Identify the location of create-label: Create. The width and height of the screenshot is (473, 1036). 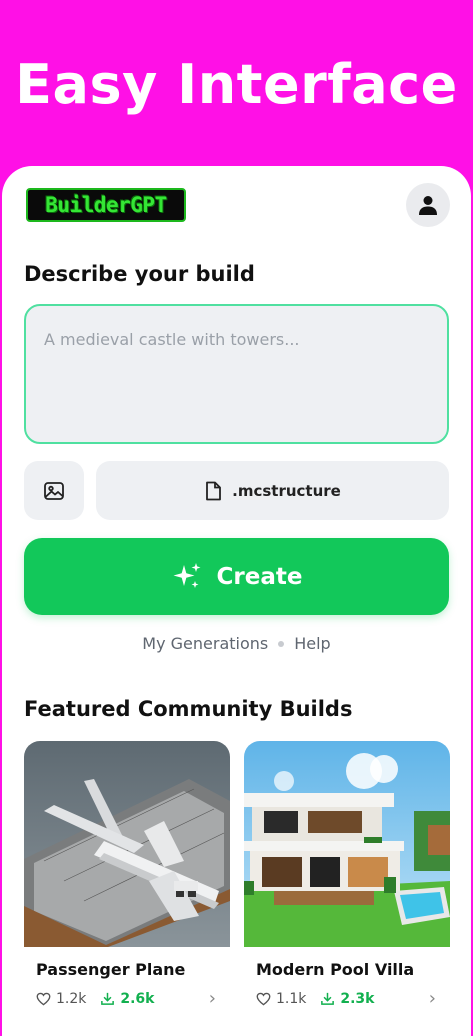
(259, 576).